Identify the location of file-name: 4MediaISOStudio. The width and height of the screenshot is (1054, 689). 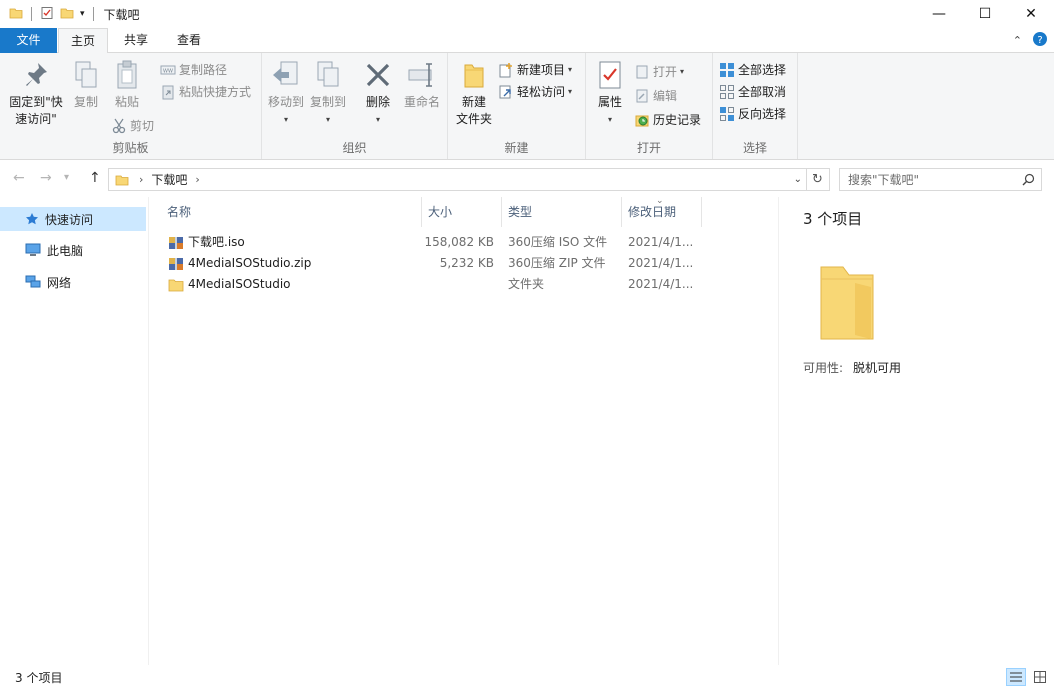
(239, 284).